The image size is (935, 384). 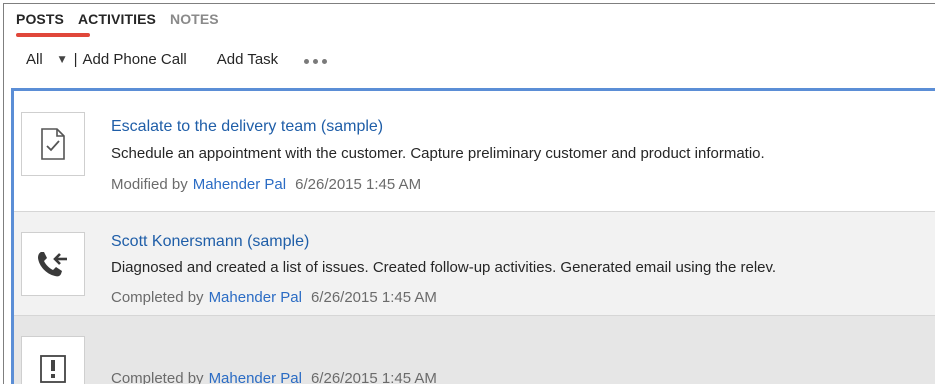 What do you see at coordinates (316, 61) in the screenshot?
I see `more-options-icon` at bounding box center [316, 61].